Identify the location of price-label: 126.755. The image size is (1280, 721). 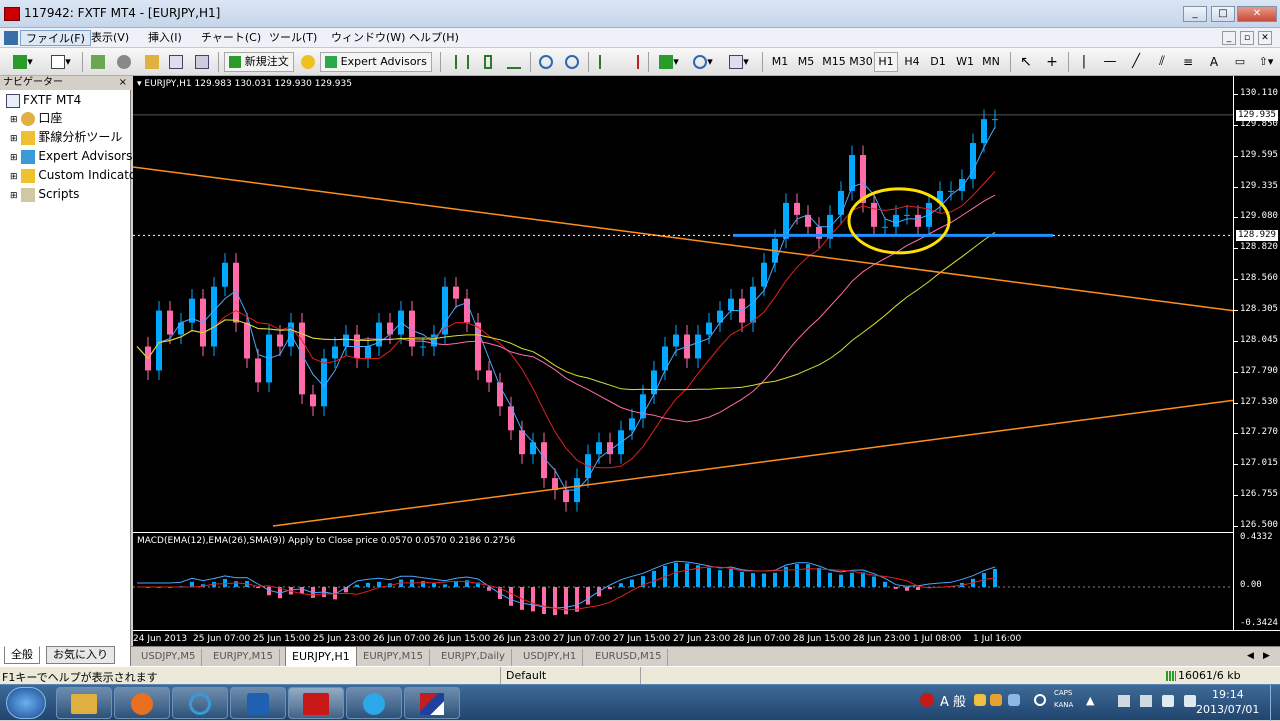
(1259, 494).